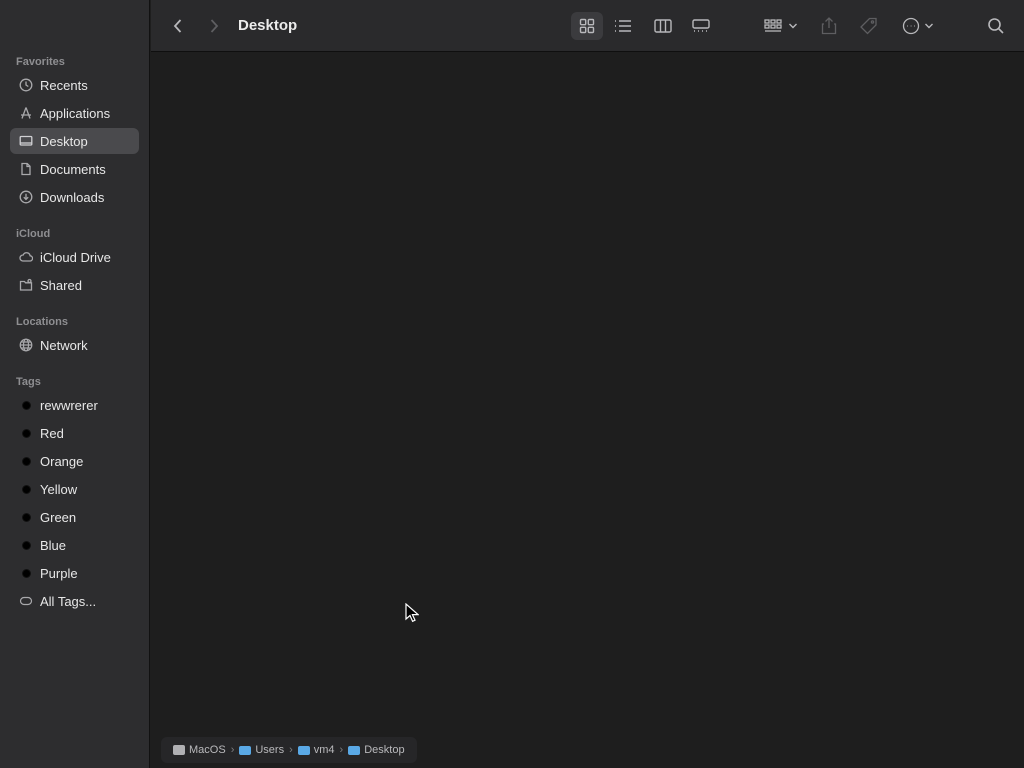  I want to click on tag-icon, so click(868, 26).